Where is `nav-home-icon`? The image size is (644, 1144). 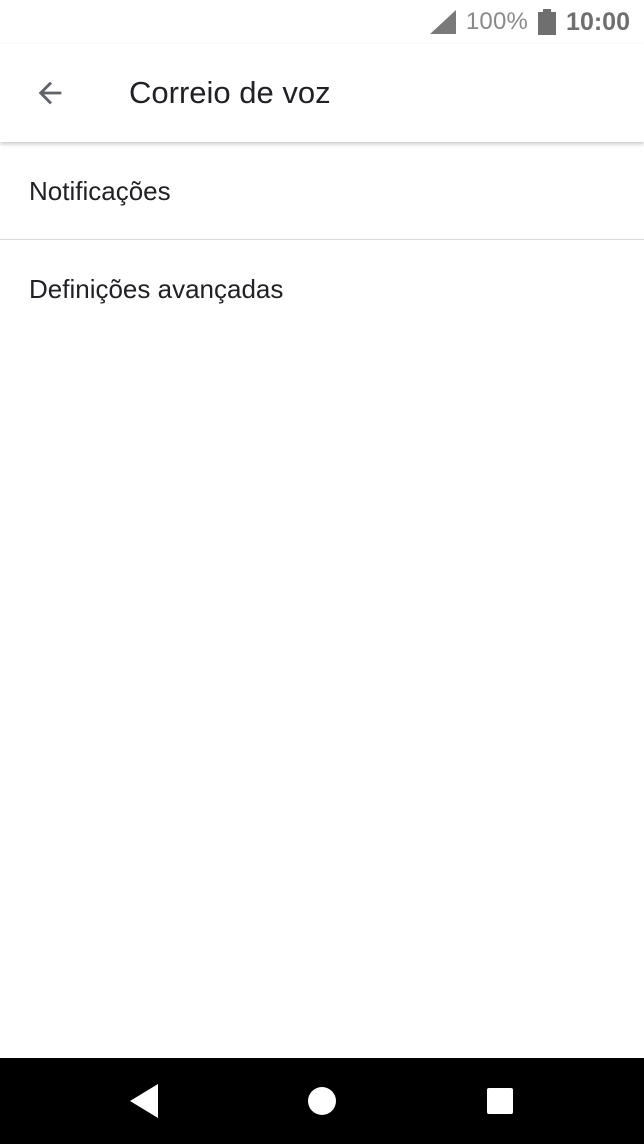
nav-home-icon is located at coordinates (322, 1101).